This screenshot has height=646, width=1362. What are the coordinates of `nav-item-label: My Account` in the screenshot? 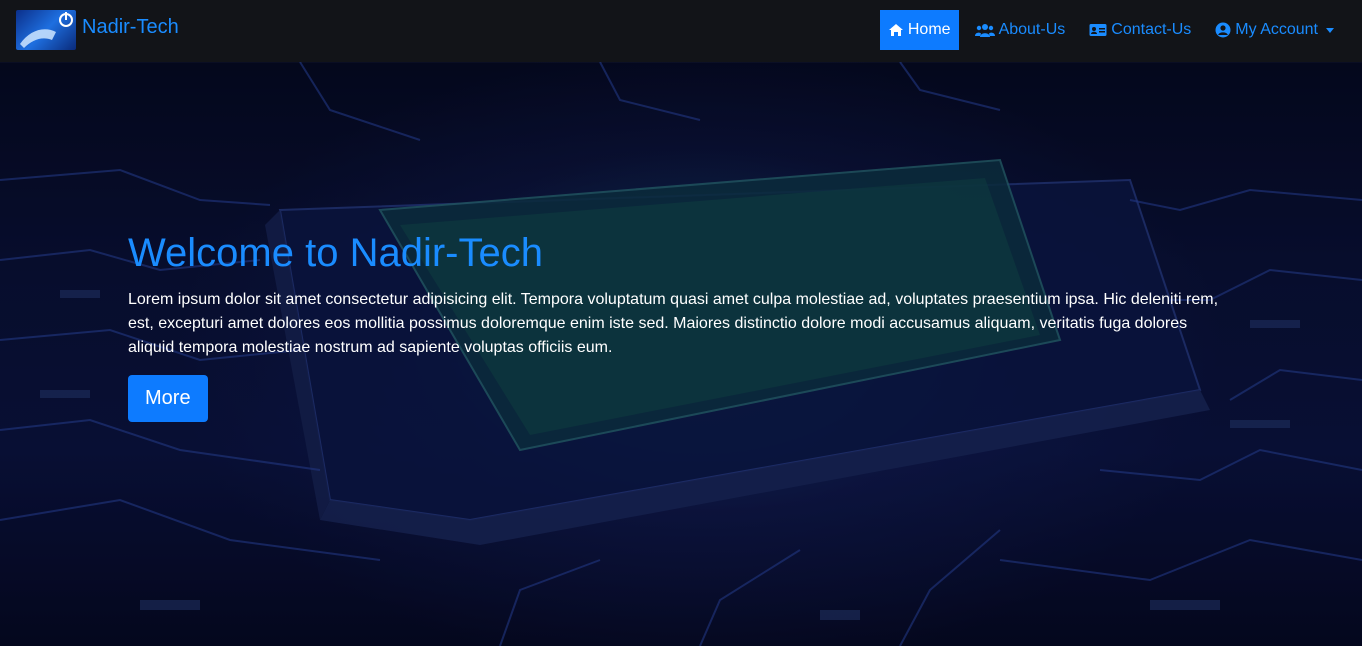 It's located at (1276, 29).